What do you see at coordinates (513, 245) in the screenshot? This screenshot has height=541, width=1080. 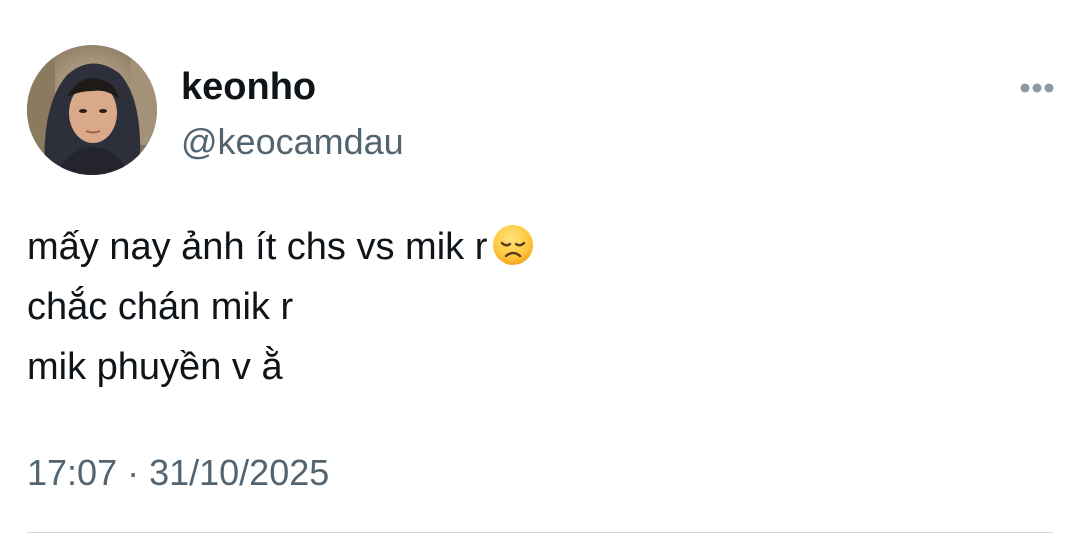 I see `disappointed-face-icon` at bounding box center [513, 245].